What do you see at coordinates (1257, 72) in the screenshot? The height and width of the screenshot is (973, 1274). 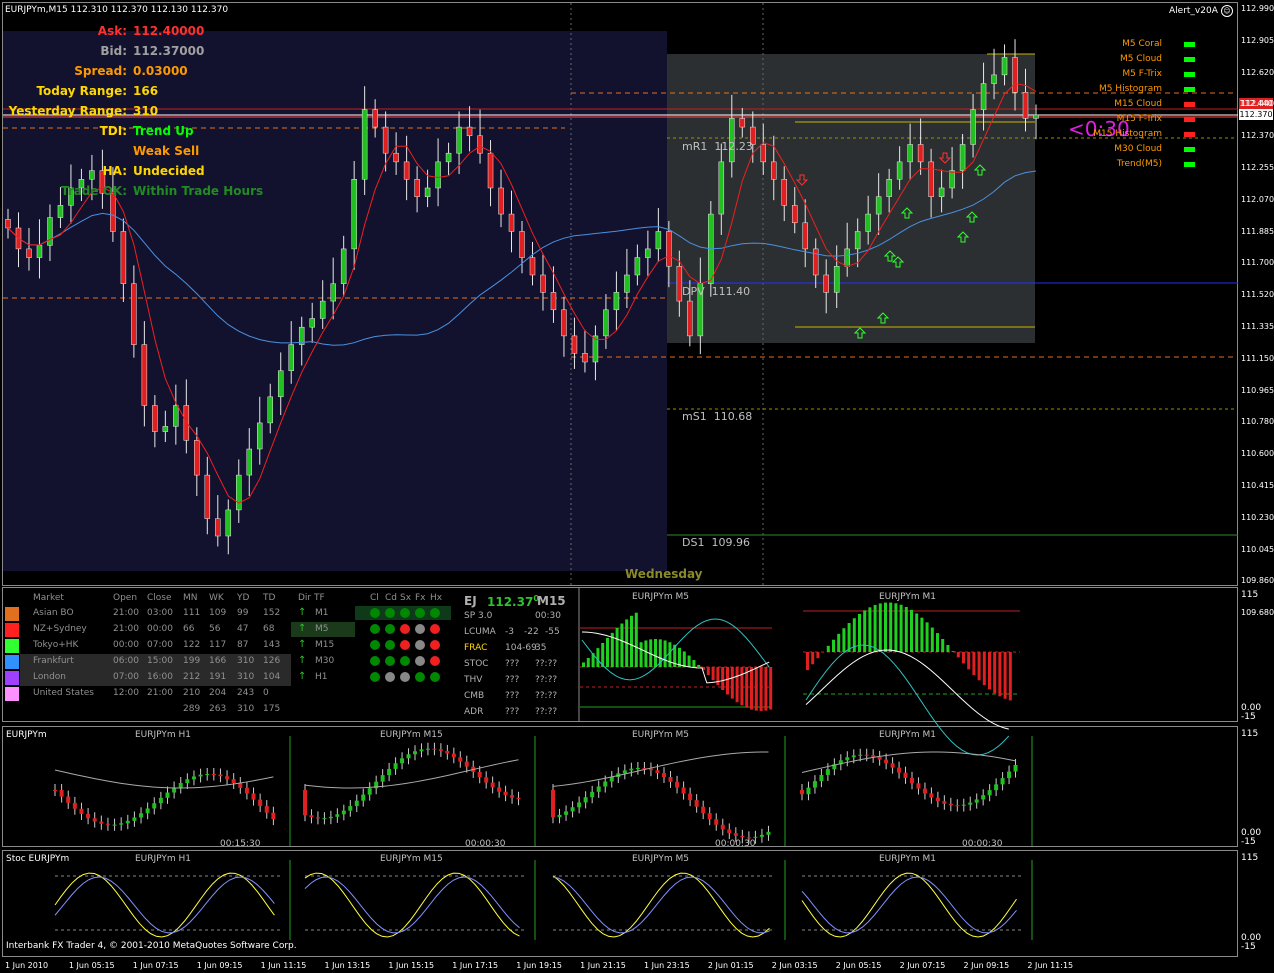 I see `price-tick: 112.620` at bounding box center [1257, 72].